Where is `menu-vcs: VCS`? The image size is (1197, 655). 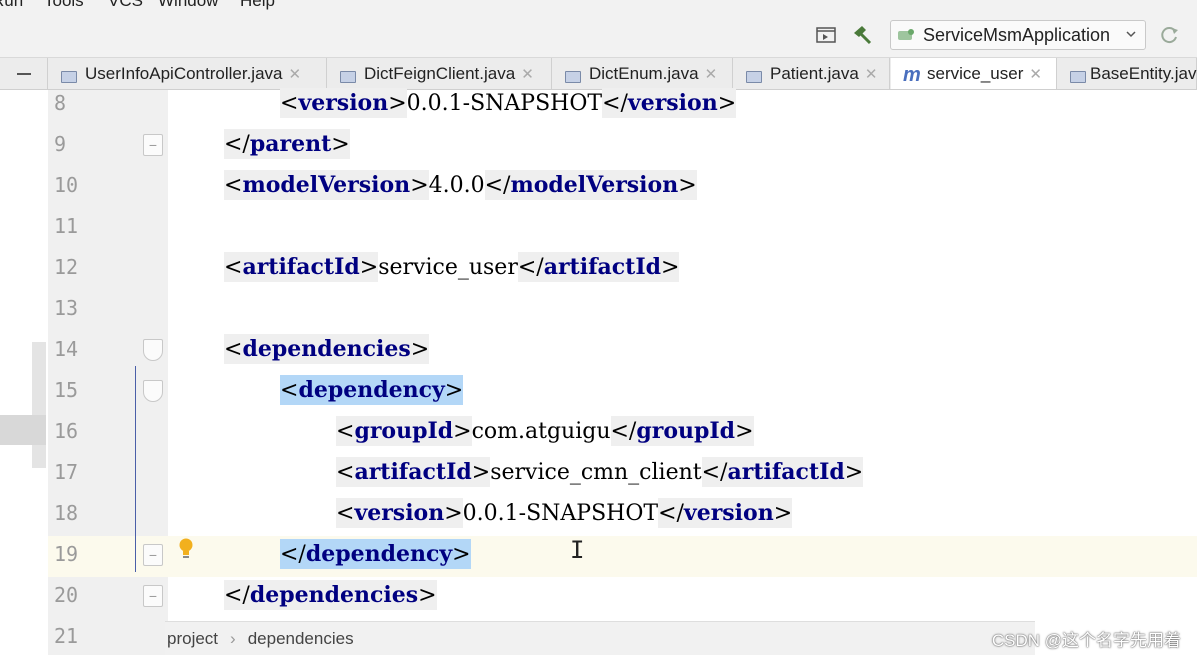 menu-vcs: VCS is located at coordinates (125, 5).